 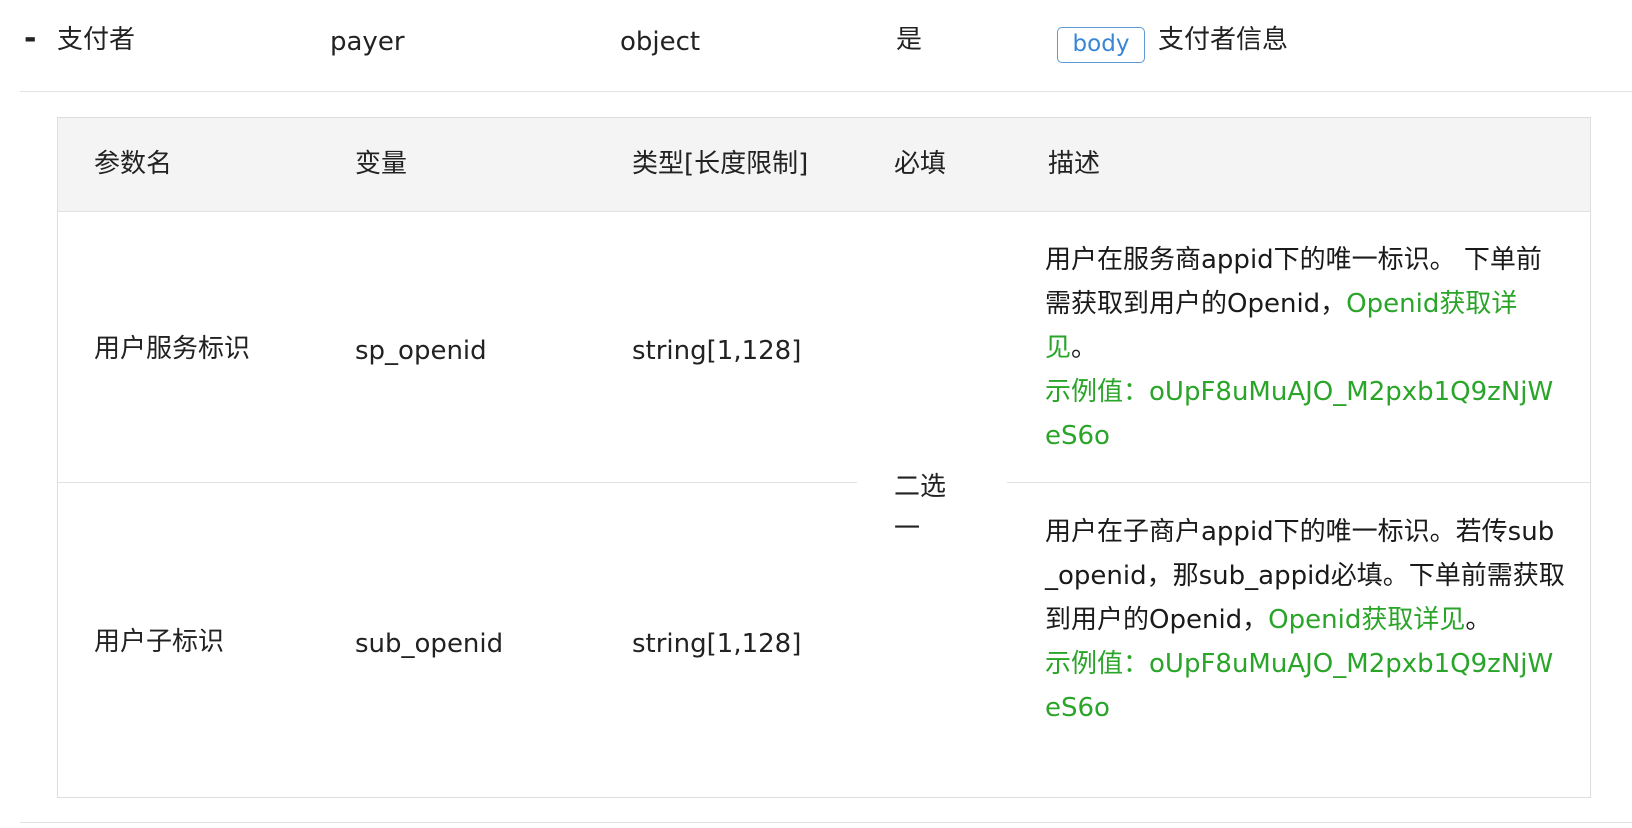 What do you see at coordinates (367, 42) in the screenshot?
I see `param-variable: payer` at bounding box center [367, 42].